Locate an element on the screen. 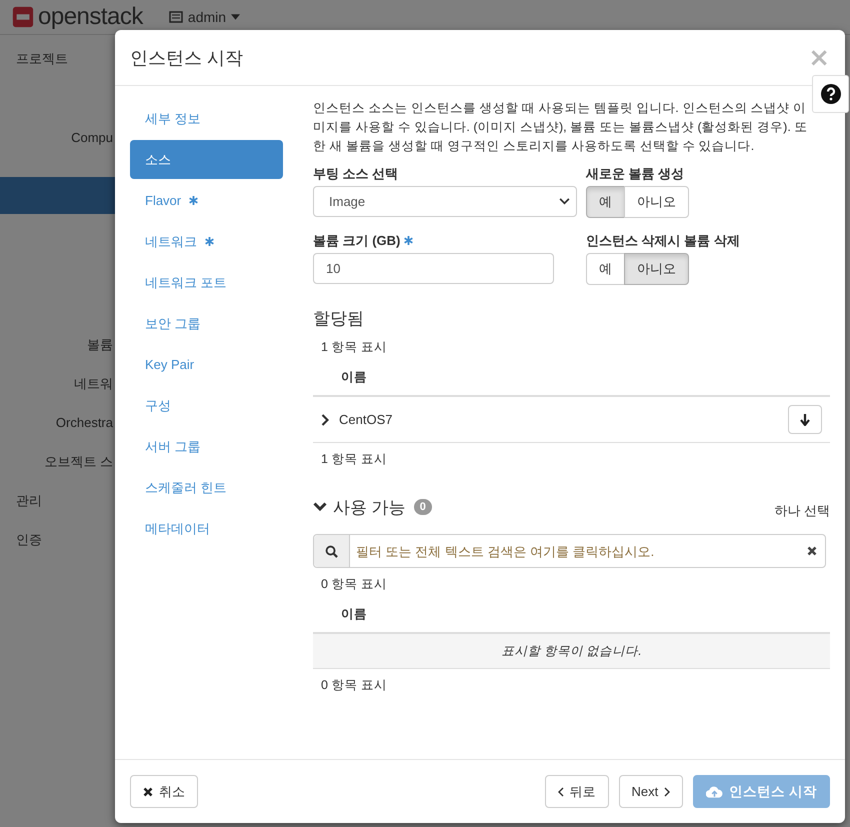 Image resolution: width=850 pixels, height=827 pixels. wizard-step: 보안 그룹 is located at coordinates (206, 323).